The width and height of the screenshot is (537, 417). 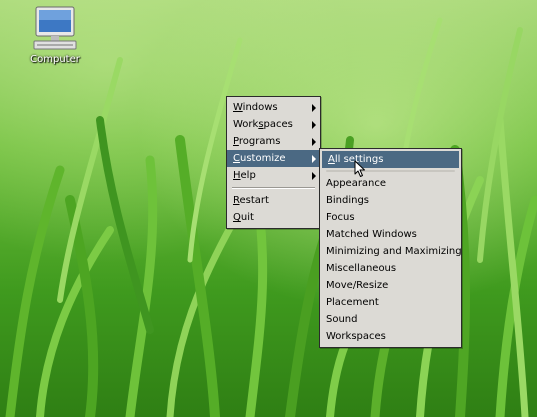 What do you see at coordinates (391, 251) in the screenshot?
I see `menu-item-minimizing-maximizing: Minimizing and Maximizing` at bounding box center [391, 251].